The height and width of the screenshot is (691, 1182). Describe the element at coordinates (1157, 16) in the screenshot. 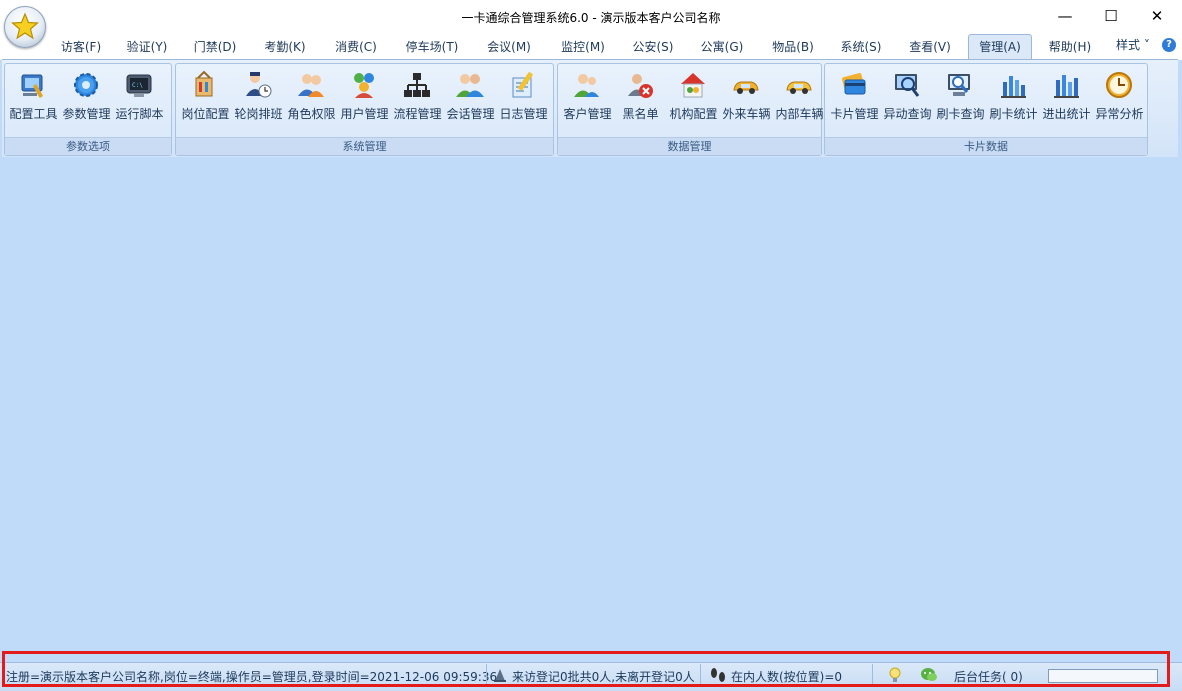

I see `close-button: ✕` at that location.